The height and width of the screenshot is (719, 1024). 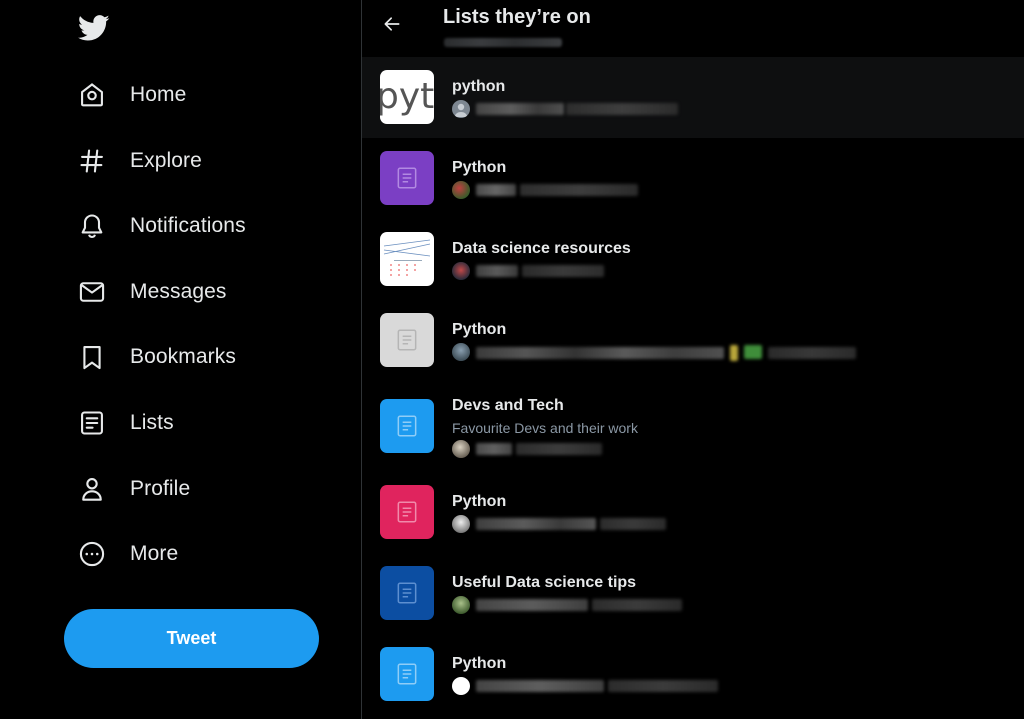 I want to click on twitter-logo-icon, so click(x=93, y=28).